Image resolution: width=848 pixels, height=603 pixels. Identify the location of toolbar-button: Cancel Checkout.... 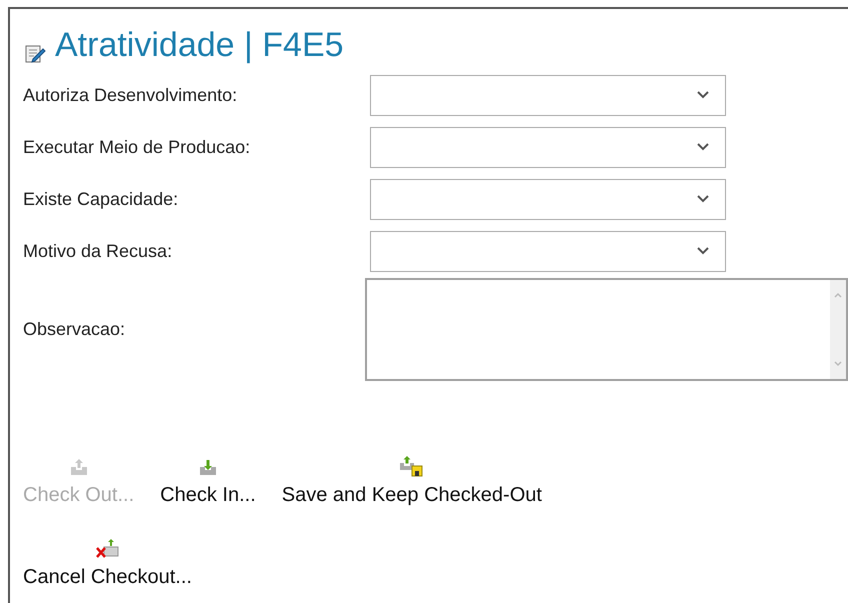
(107, 558).